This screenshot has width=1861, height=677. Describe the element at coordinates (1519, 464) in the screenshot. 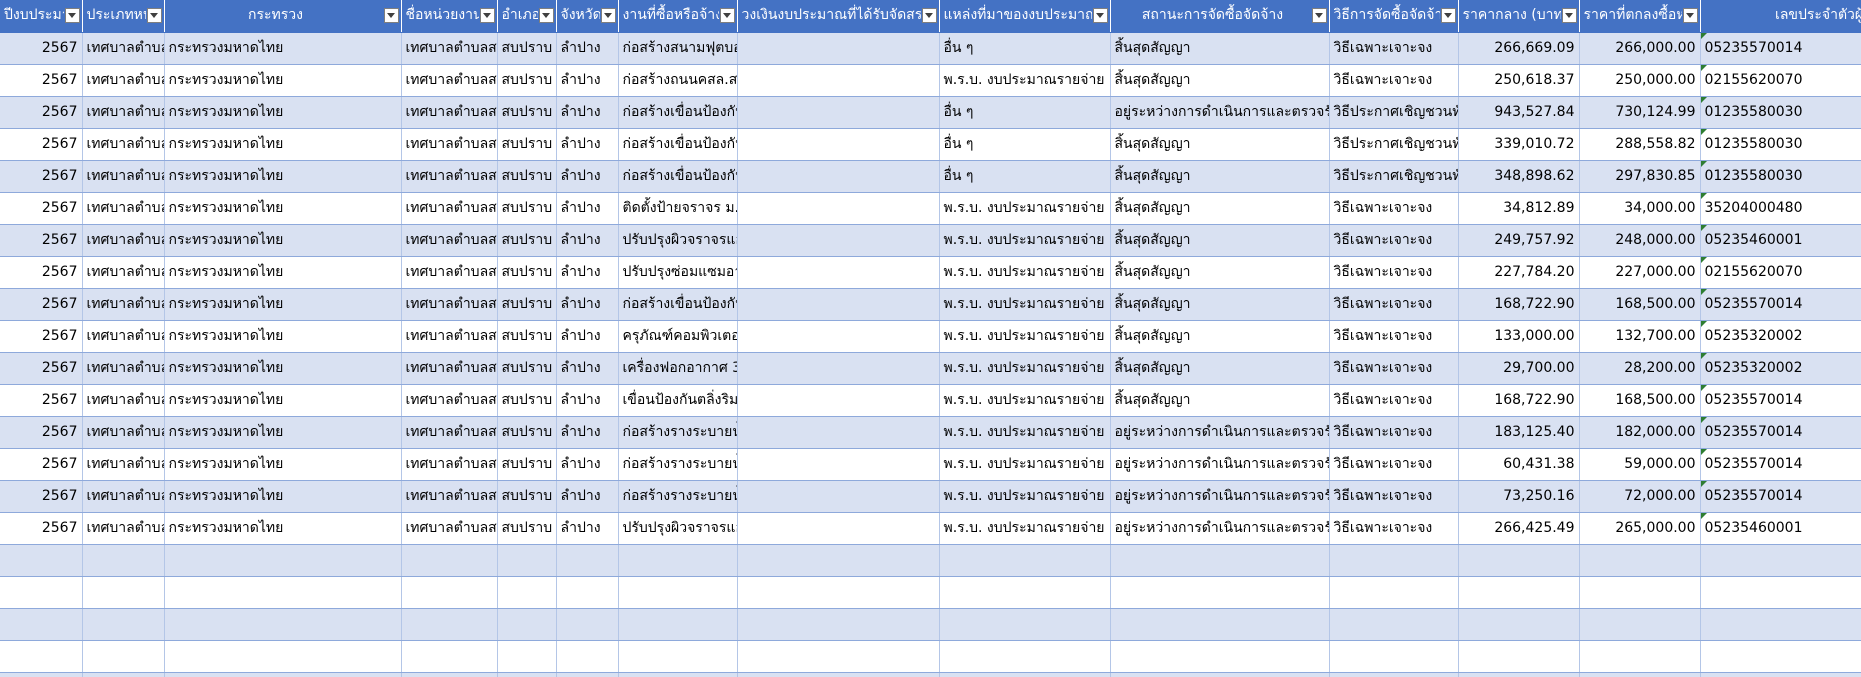

I see `table-cell: 60,431.38` at that location.